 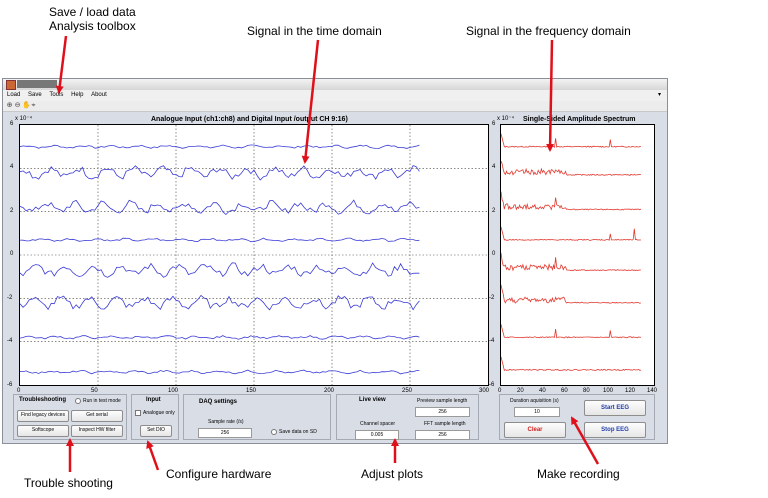 I want to click on annotation-time-domain: Signal in the time domain, so click(x=314, y=31).